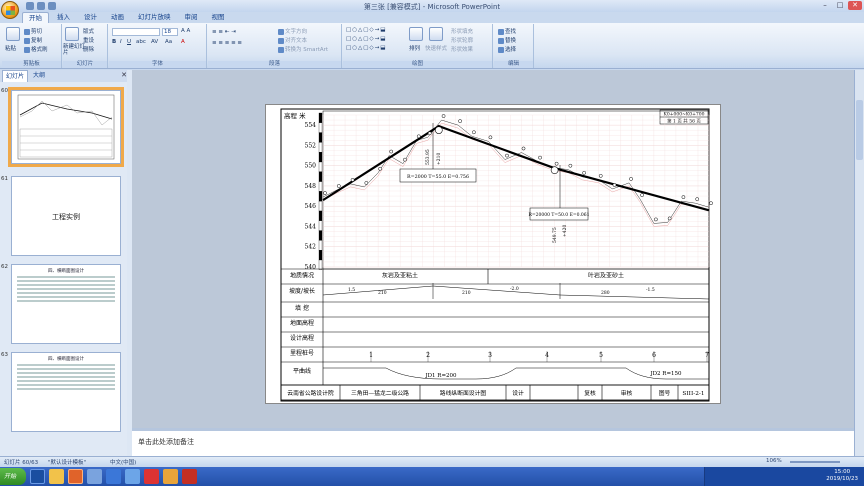  Describe the element at coordinates (154, 17) in the screenshot. I see `tab-slideshow: 幻灯片放映` at that location.